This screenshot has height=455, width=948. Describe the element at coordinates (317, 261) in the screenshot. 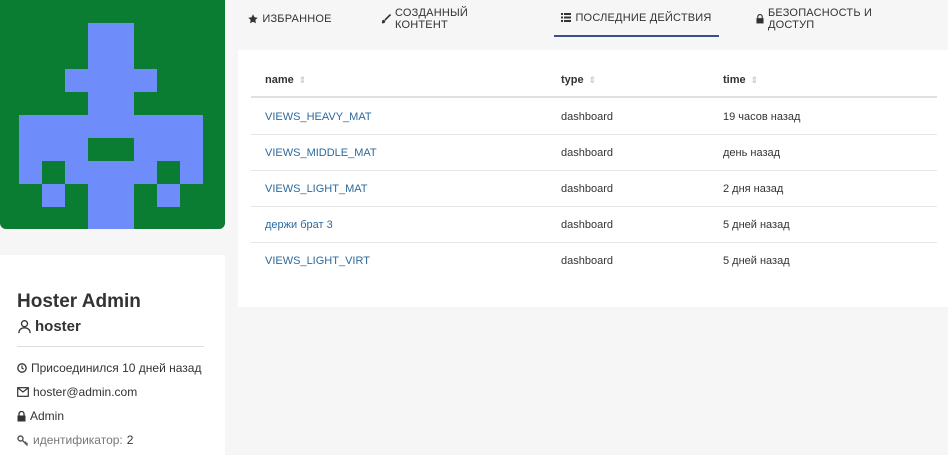

I see `row-name-link: VIEWS_LIGHT_VIRT` at that location.